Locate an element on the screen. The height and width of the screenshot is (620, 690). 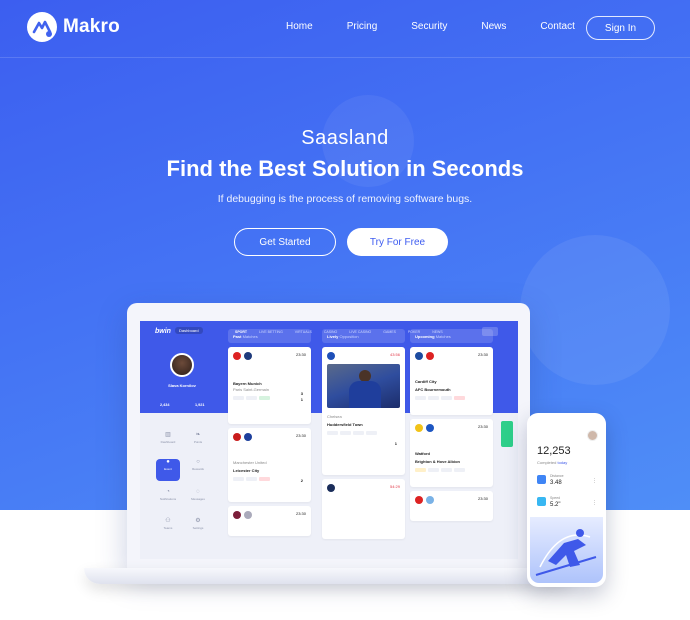
away-team: Huddersfield Town is located at coordinates (345, 424).